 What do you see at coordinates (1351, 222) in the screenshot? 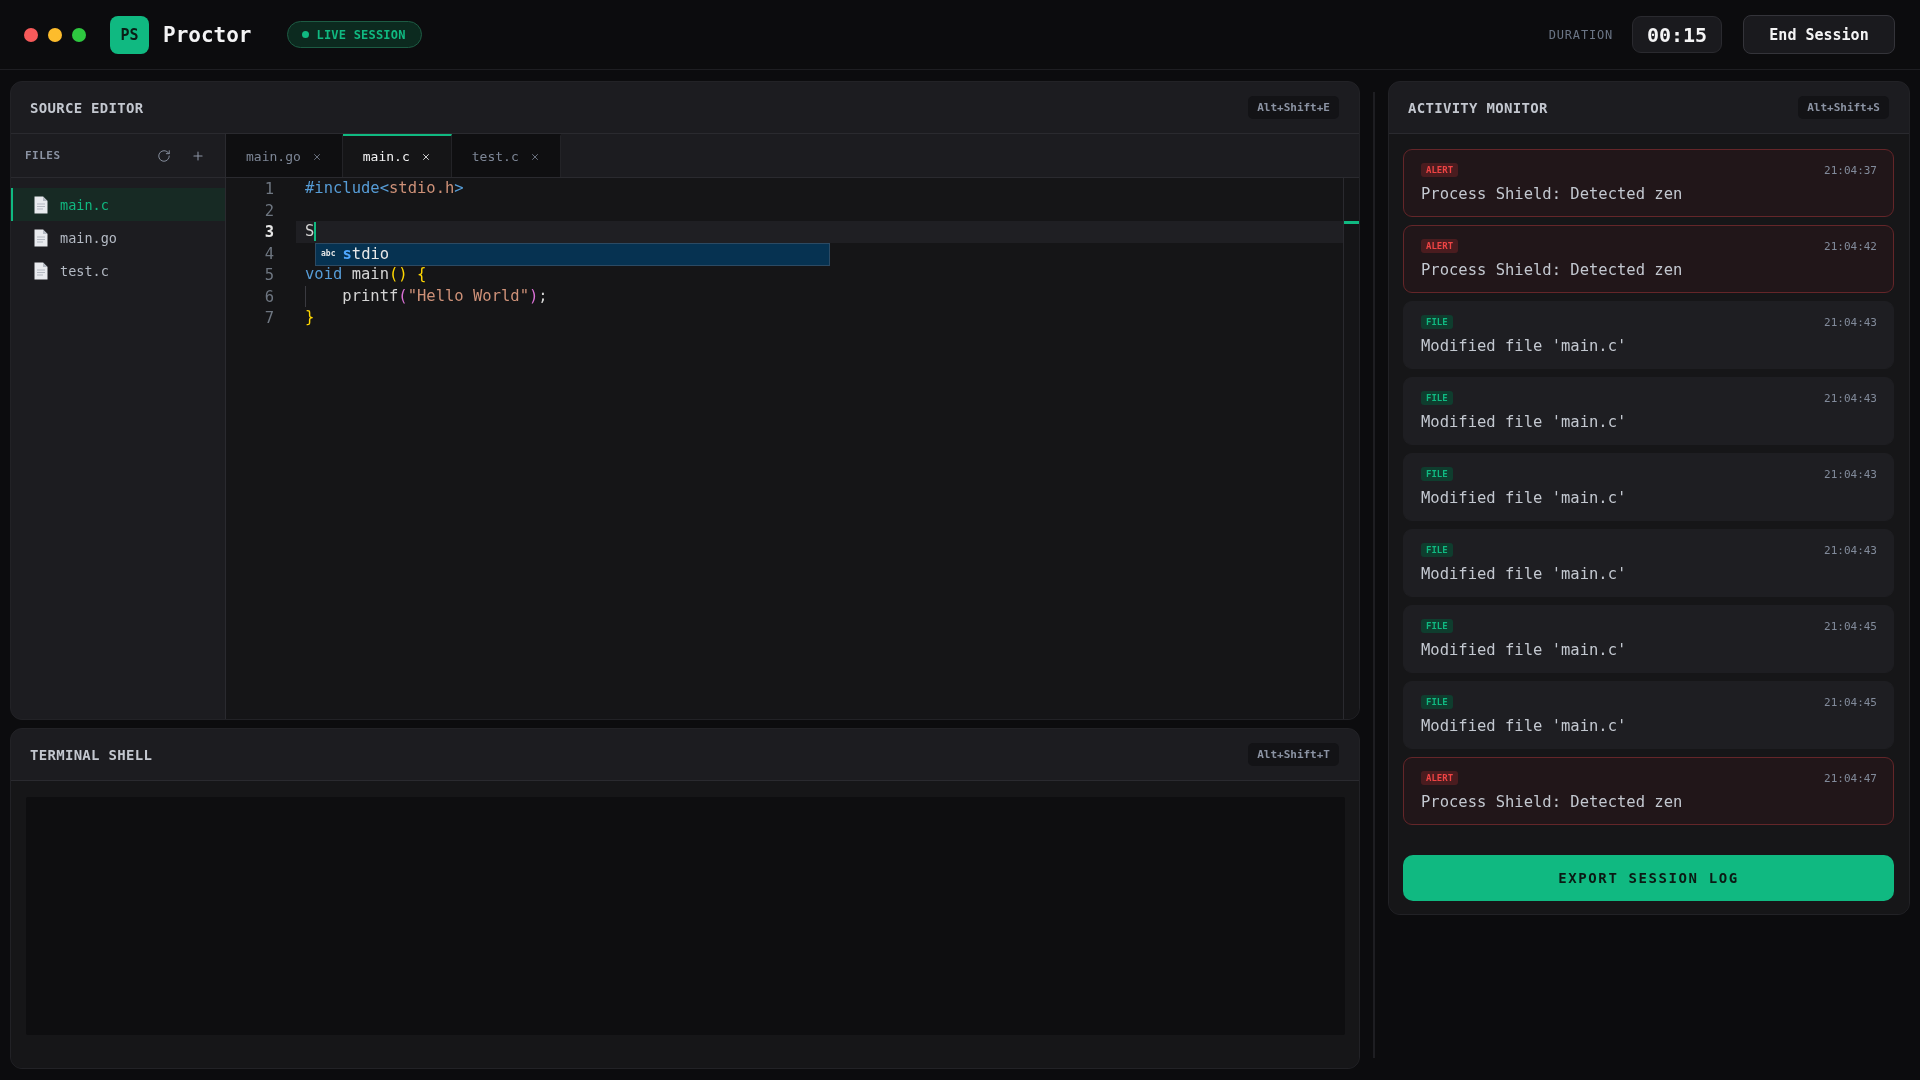
I see `cursor-position-marker` at bounding box center [1351, 222].